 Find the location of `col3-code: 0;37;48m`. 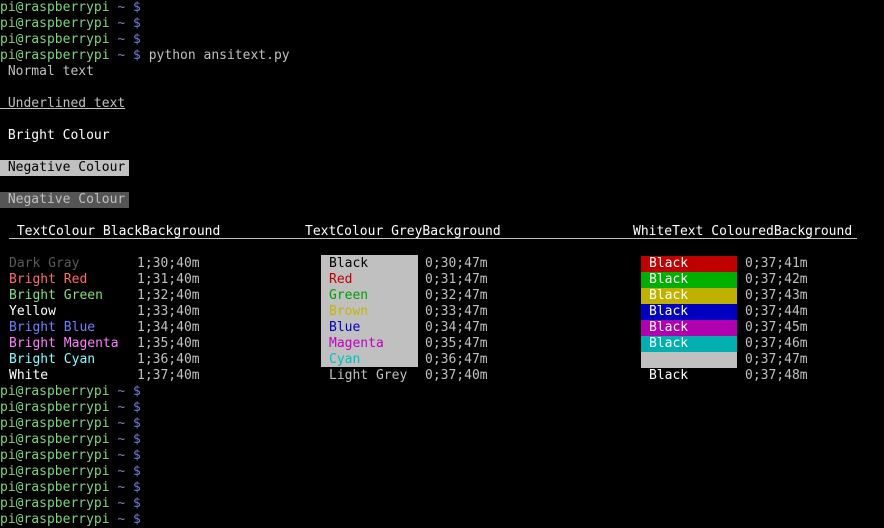

col3-code: 0;37;48m is located at coordinates (776, 375).